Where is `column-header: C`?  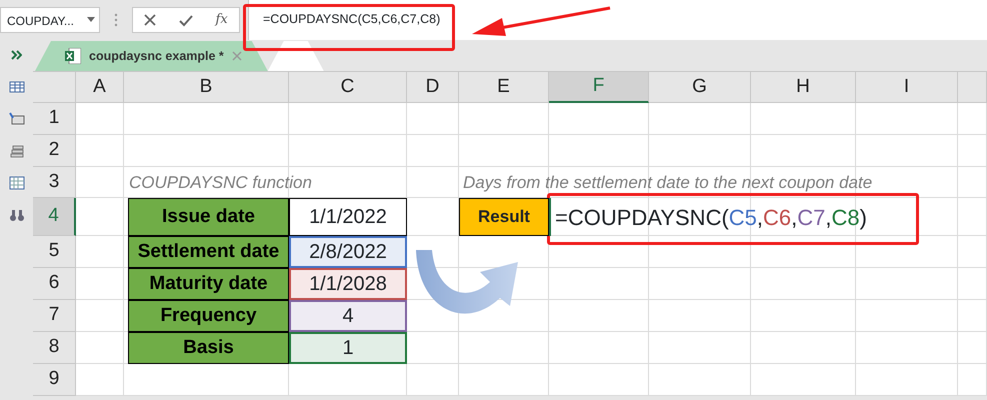
column-header: C is located at coordinates (348, 87).